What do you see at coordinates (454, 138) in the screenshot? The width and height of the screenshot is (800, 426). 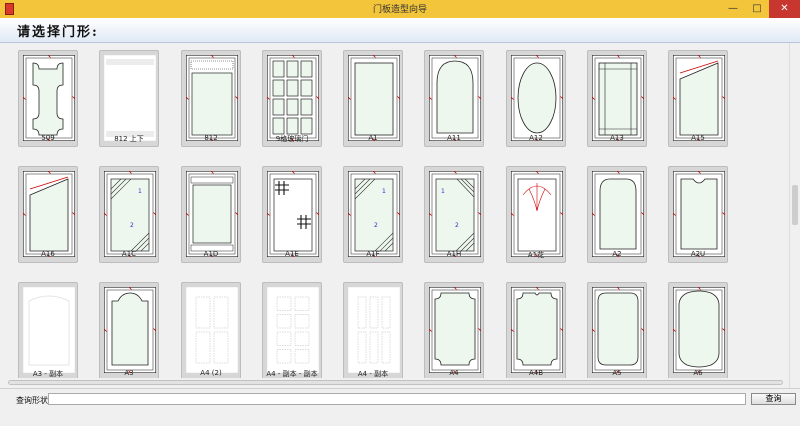 I see `door-shape-label: A11` at bounding box center [454, 138].